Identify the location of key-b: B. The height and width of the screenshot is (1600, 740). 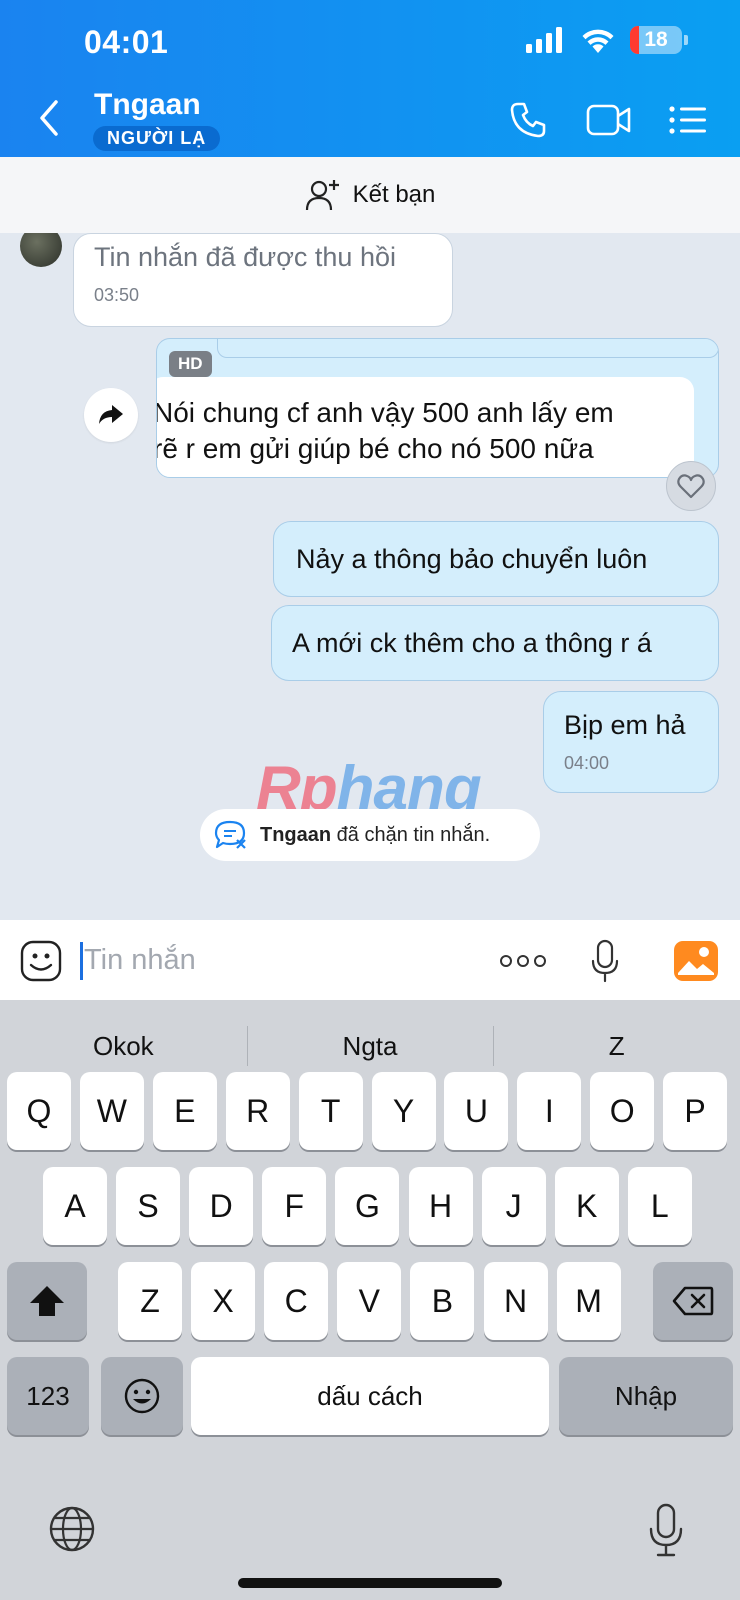
(442, 1301).